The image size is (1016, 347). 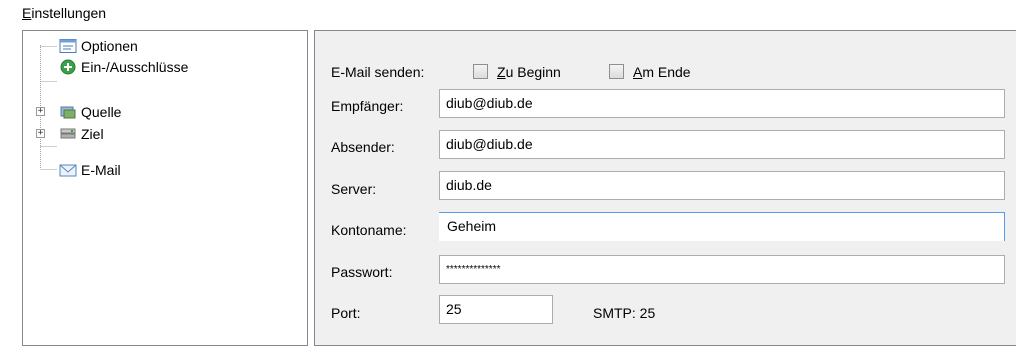 I want to click on port-input: 25, so click(x=496, y=309).